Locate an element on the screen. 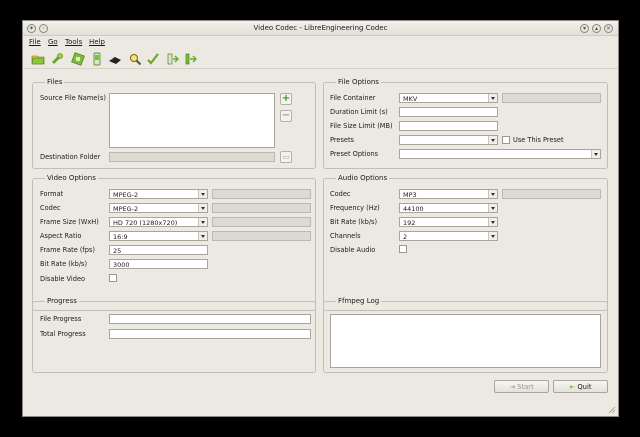 The width and height of the screenshot is (640, 437). audio-bit-rate-value: 192 is located at coordinates (409, 223).